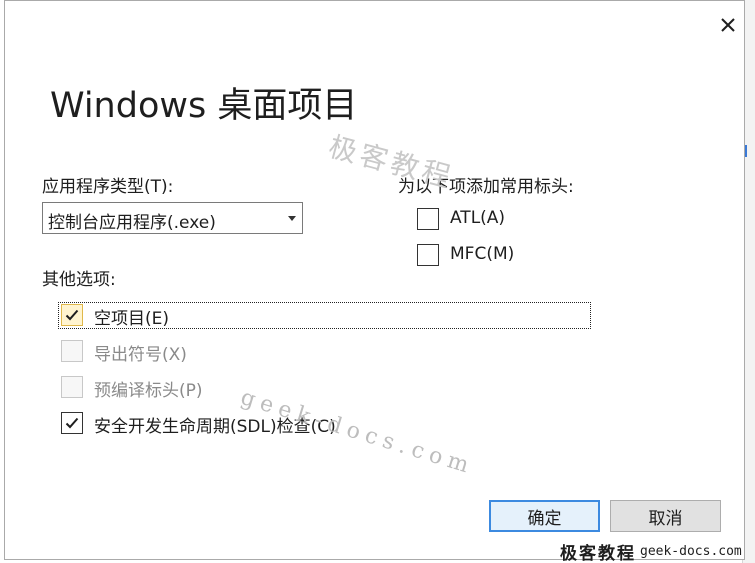  What do you see at coordinates (132, 223) in the screenshot?
I see `app-type-selected-value: 控制台应用程序(.exe)` at bounding box center [132, 223].